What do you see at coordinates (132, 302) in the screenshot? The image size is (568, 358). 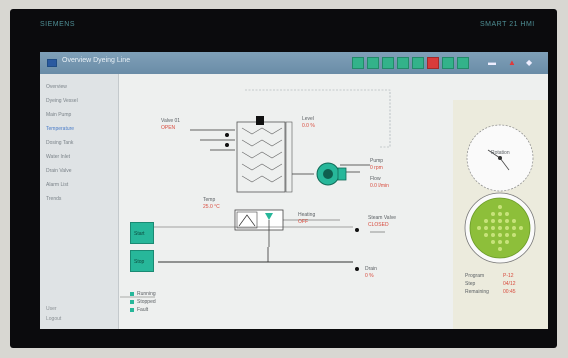 I see `legend-stopped-icon` at bounding box center [132, 302].